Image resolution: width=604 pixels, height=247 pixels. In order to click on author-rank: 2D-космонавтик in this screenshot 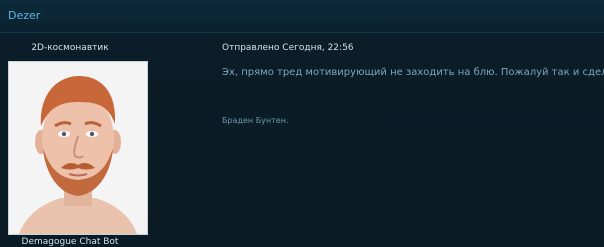, I will do `click(70, 48)`.